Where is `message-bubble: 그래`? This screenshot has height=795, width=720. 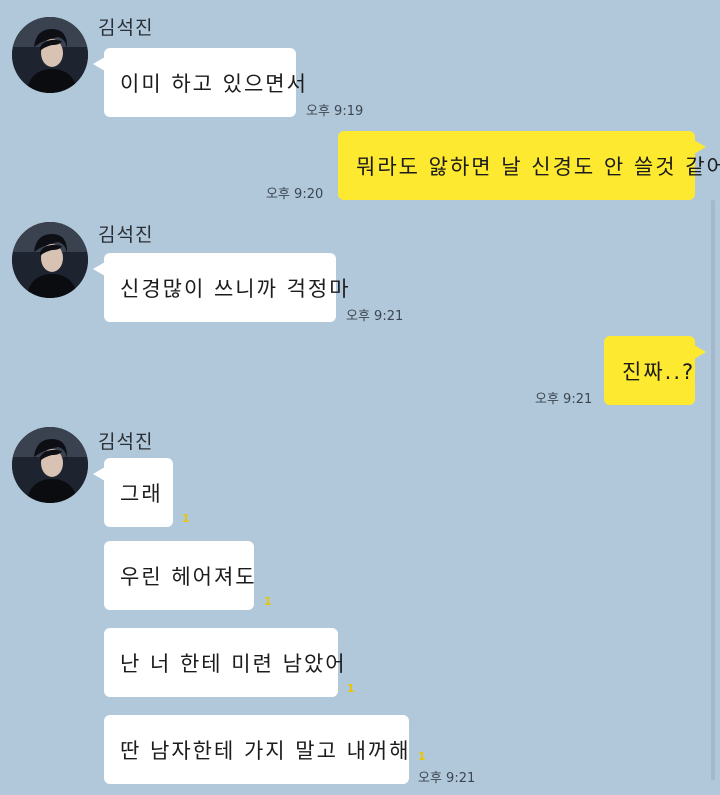 message-bubble: 그래 is located at coordinates (138, 492).